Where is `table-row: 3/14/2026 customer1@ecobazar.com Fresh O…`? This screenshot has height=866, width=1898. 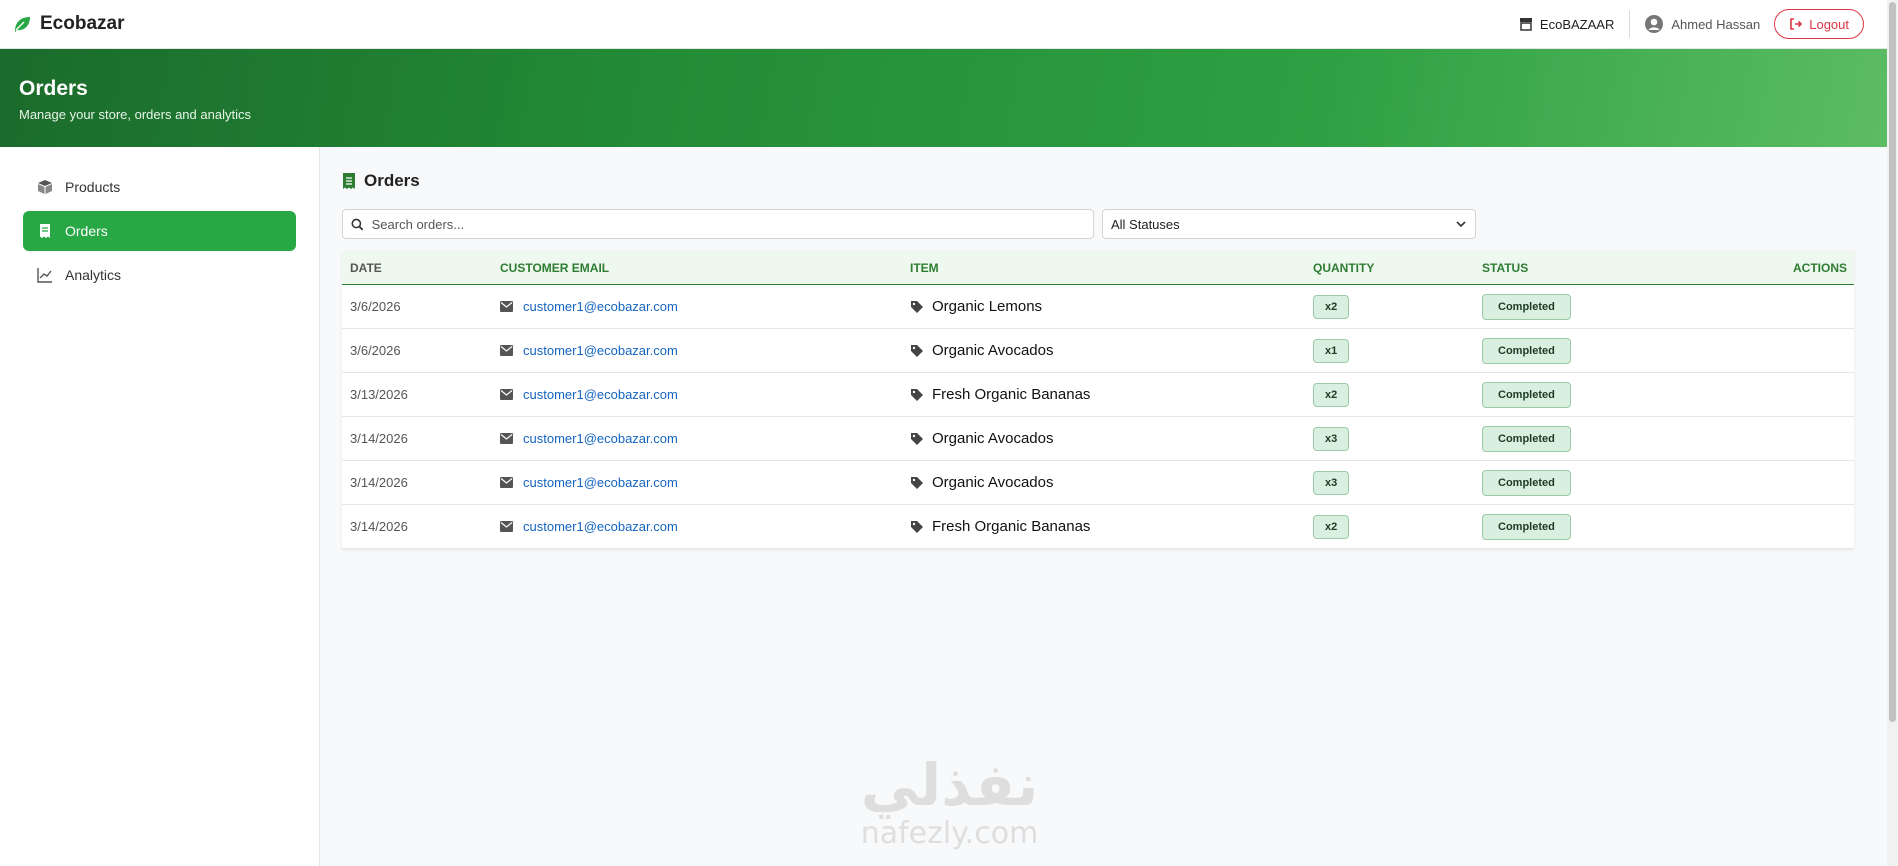
table-row: 3/14/2026 customer1@ecobazar.com Fresh O… is located at coordinates (1098, 527).